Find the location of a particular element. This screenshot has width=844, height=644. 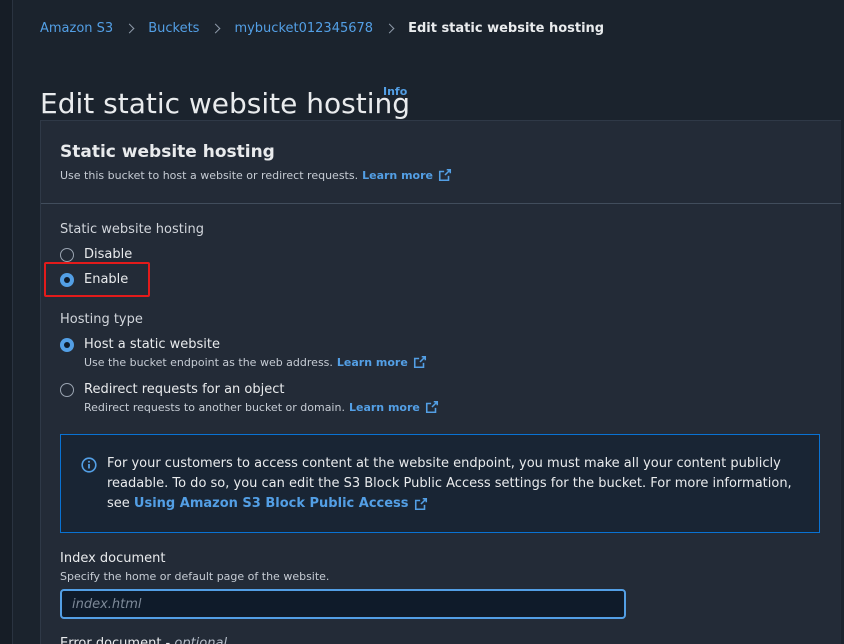

hosting-type-label: Hosting type is located at coordinates (101, 319).